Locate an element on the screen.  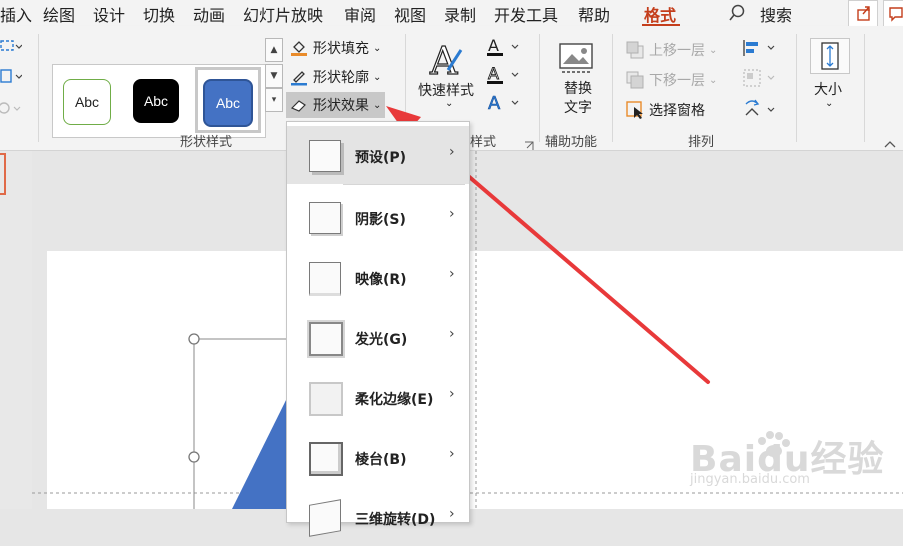
menu-item-shadow: 阴影(S) › is located at coordinates (378, 217).